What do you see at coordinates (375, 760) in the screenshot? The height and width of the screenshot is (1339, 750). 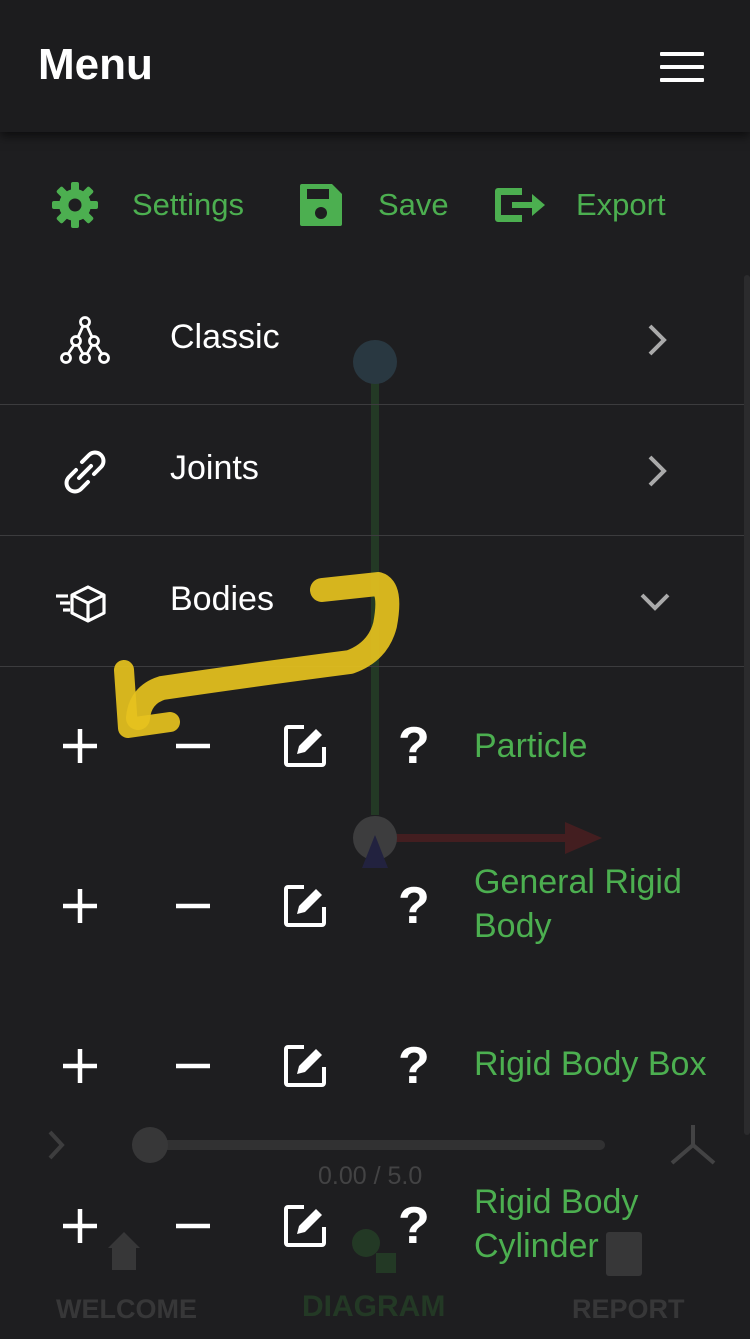 I see `list-item: ? Particle` at bounding box center [375, 760].